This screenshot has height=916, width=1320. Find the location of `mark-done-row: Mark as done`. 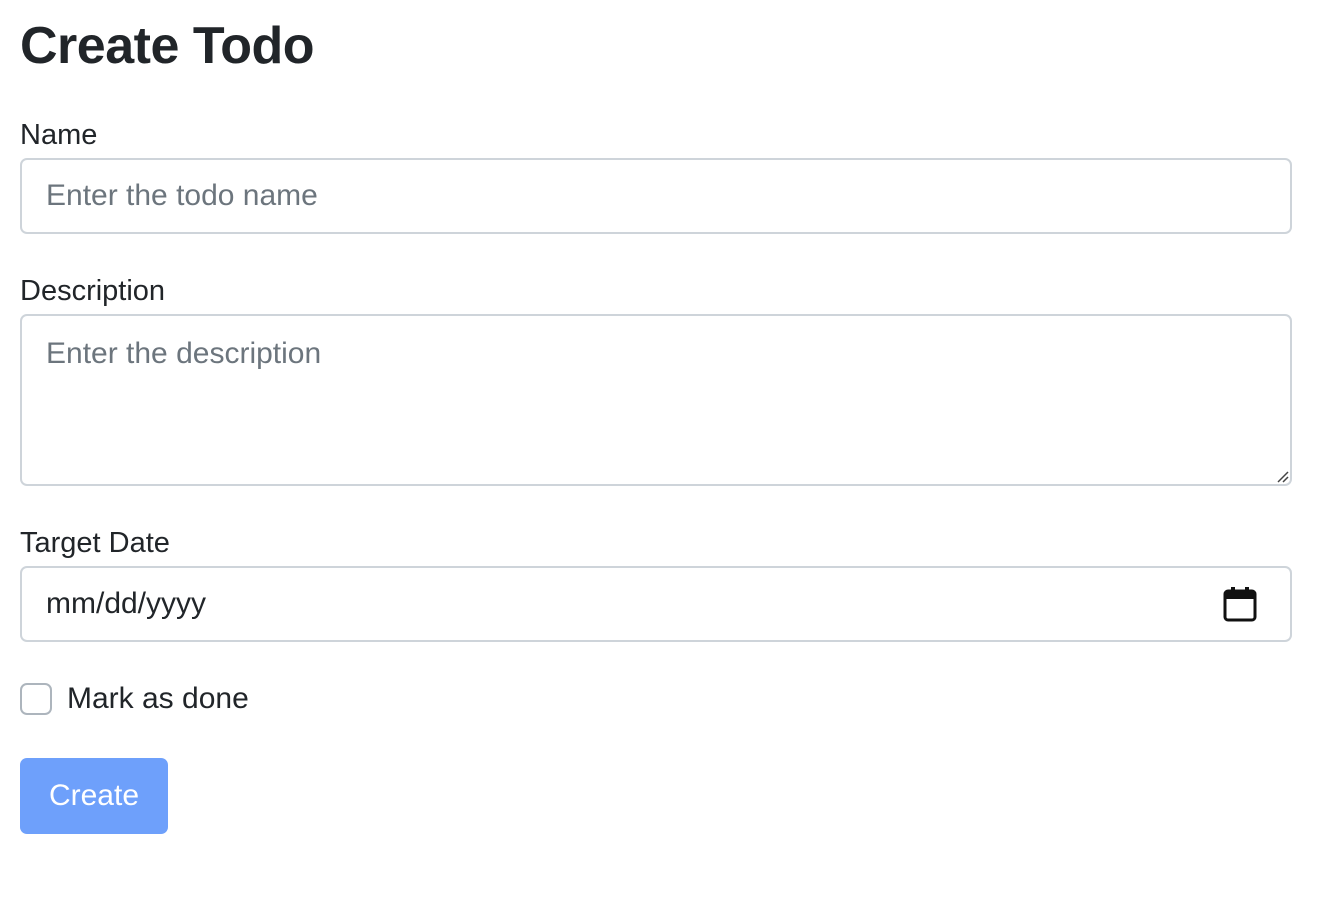

mark-done-row: Mark as done is located at coordinates (134, 699).